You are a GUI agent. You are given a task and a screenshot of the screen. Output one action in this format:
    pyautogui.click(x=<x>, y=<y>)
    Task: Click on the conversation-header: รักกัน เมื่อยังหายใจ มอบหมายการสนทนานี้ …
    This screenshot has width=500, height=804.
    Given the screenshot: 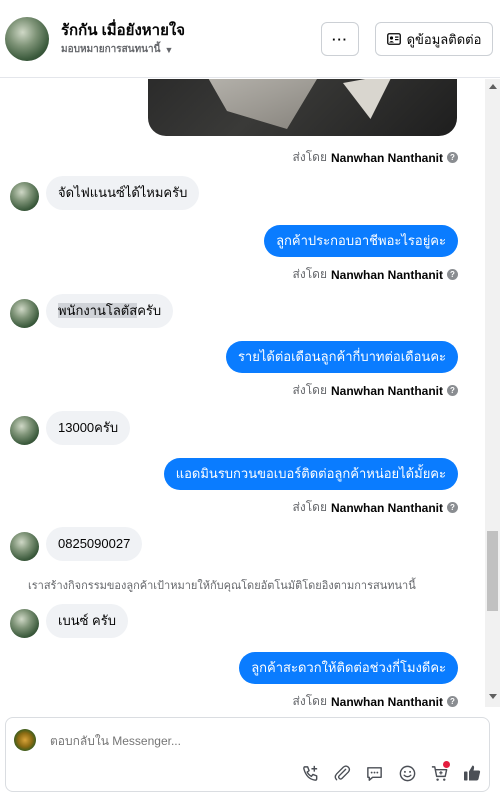 What is the action you would take?
    pyautogui.click(x=250, y=39)
    